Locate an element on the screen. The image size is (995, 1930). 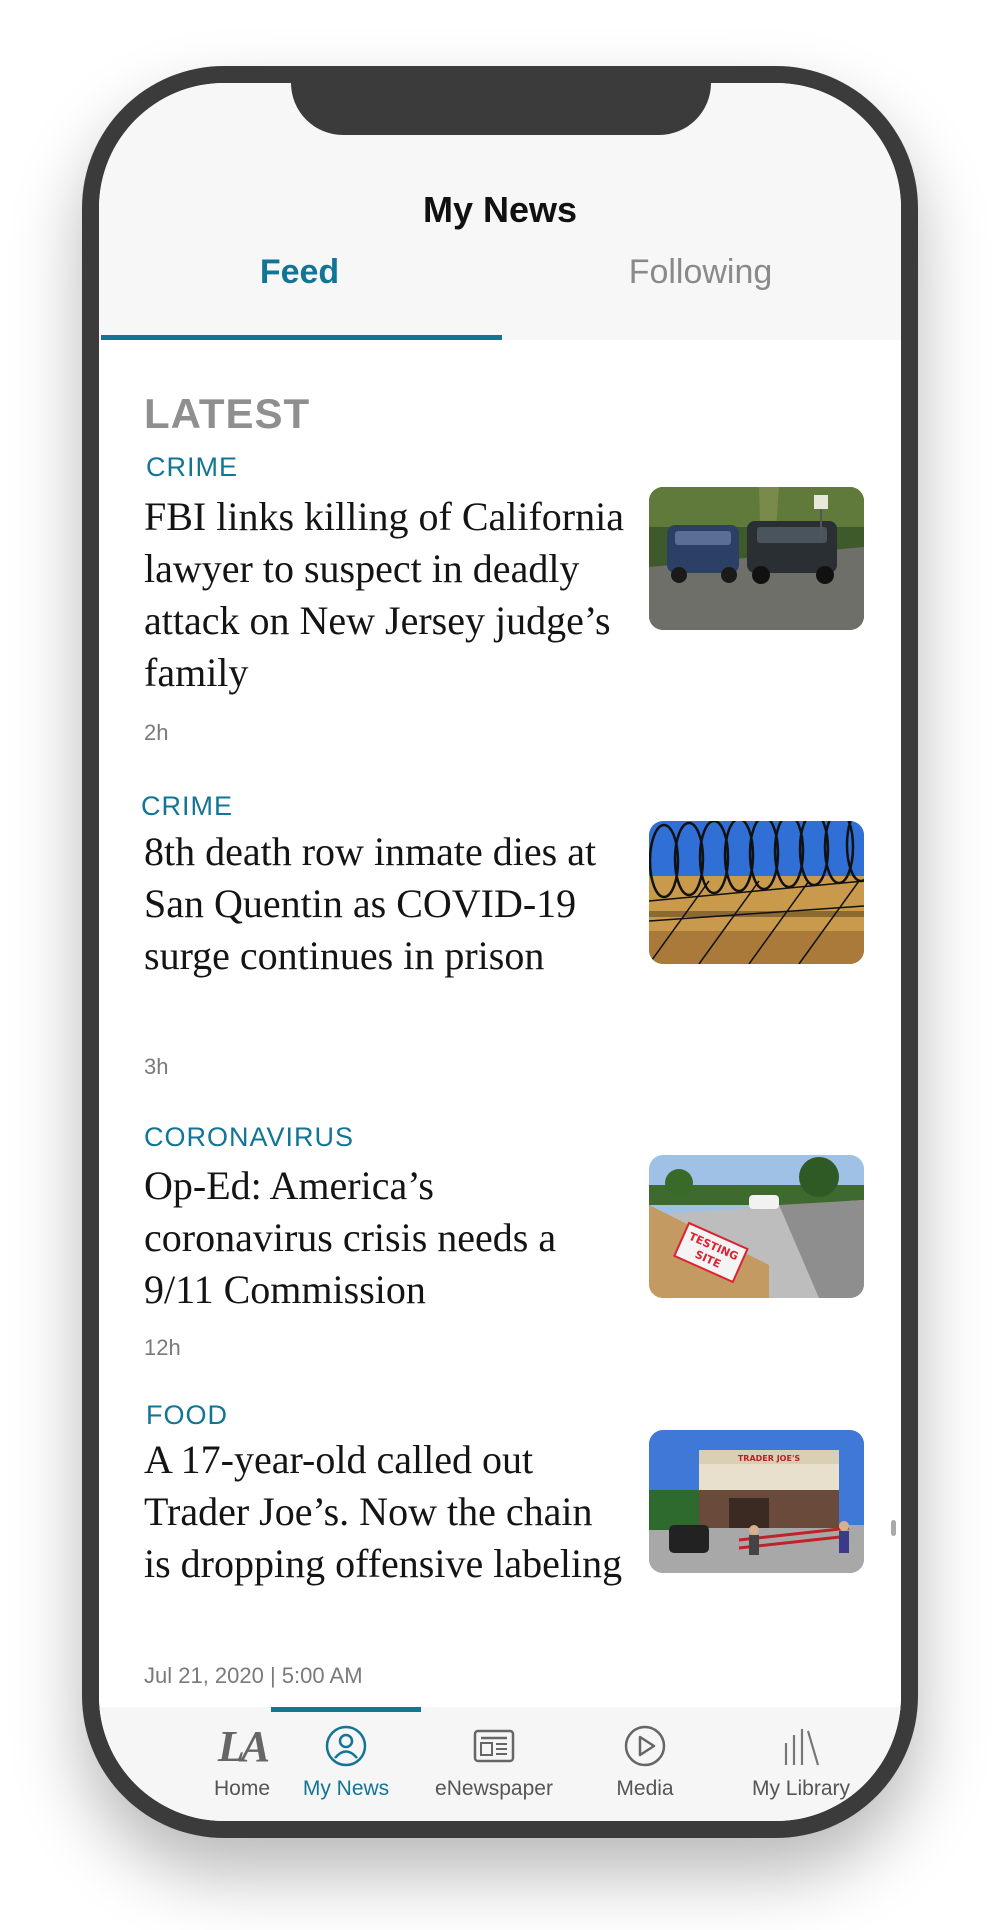
play-icon is located at coordinates (645, 1746).